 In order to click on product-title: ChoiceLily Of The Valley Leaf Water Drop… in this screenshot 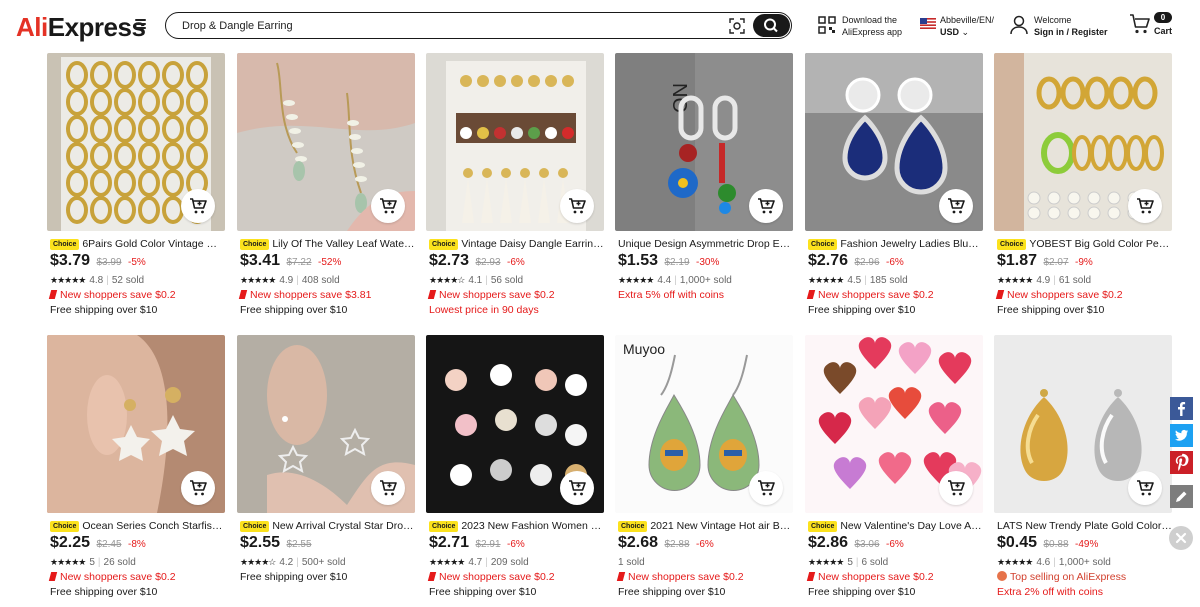, I will do `click(327, 244)`.